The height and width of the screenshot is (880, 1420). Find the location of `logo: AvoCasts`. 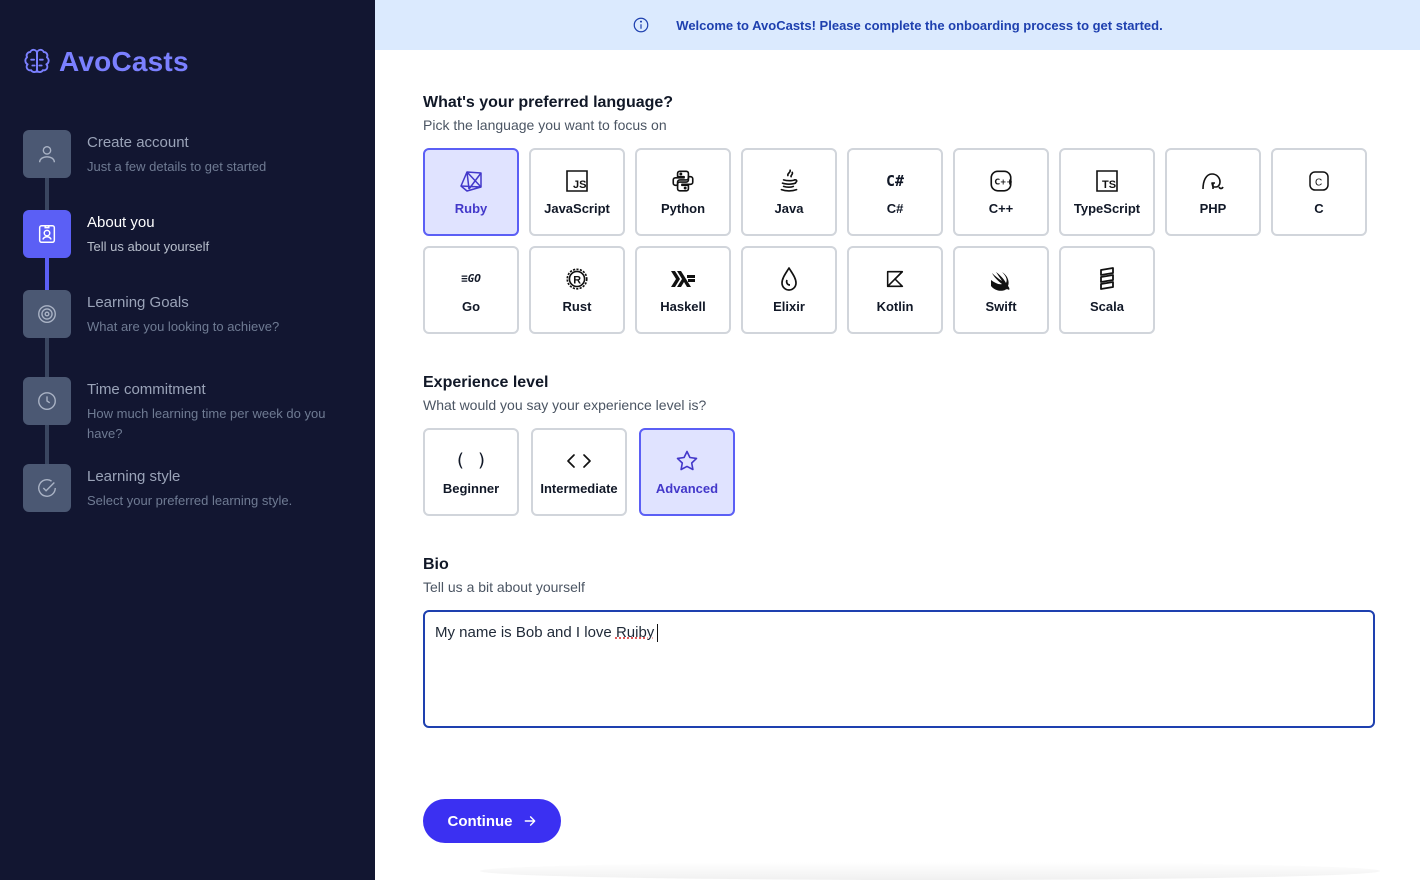

logo: AvoCasts is located at coordinates (106, 62).